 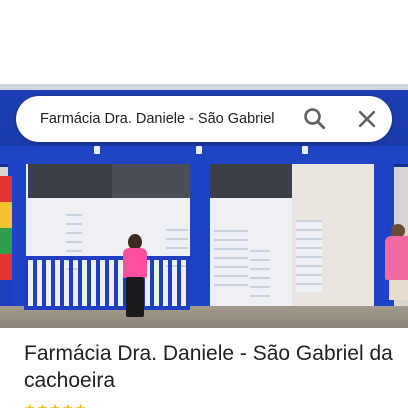 I want to click on rating-stars: ★★★★★, so click(x=55, y=404).